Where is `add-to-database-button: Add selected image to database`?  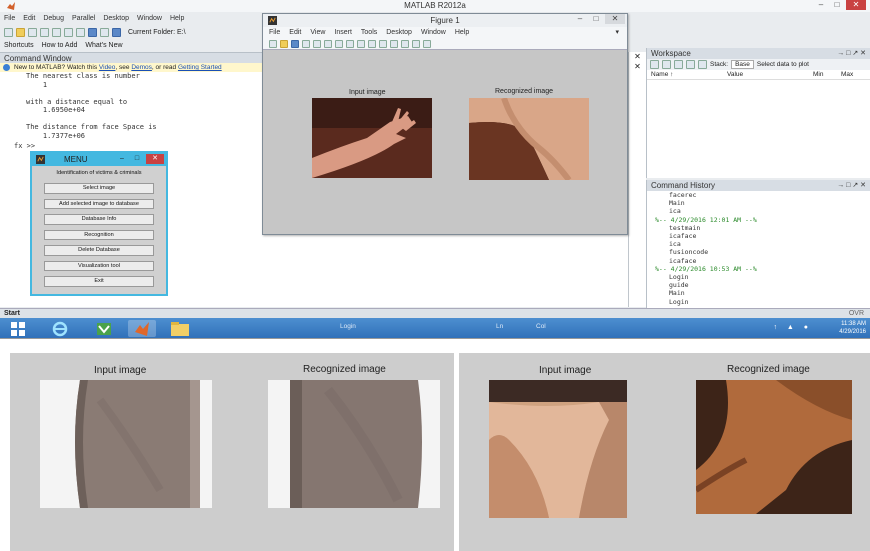
add-to-database-button: Add selected image to database is located at coordinates (99, 203).